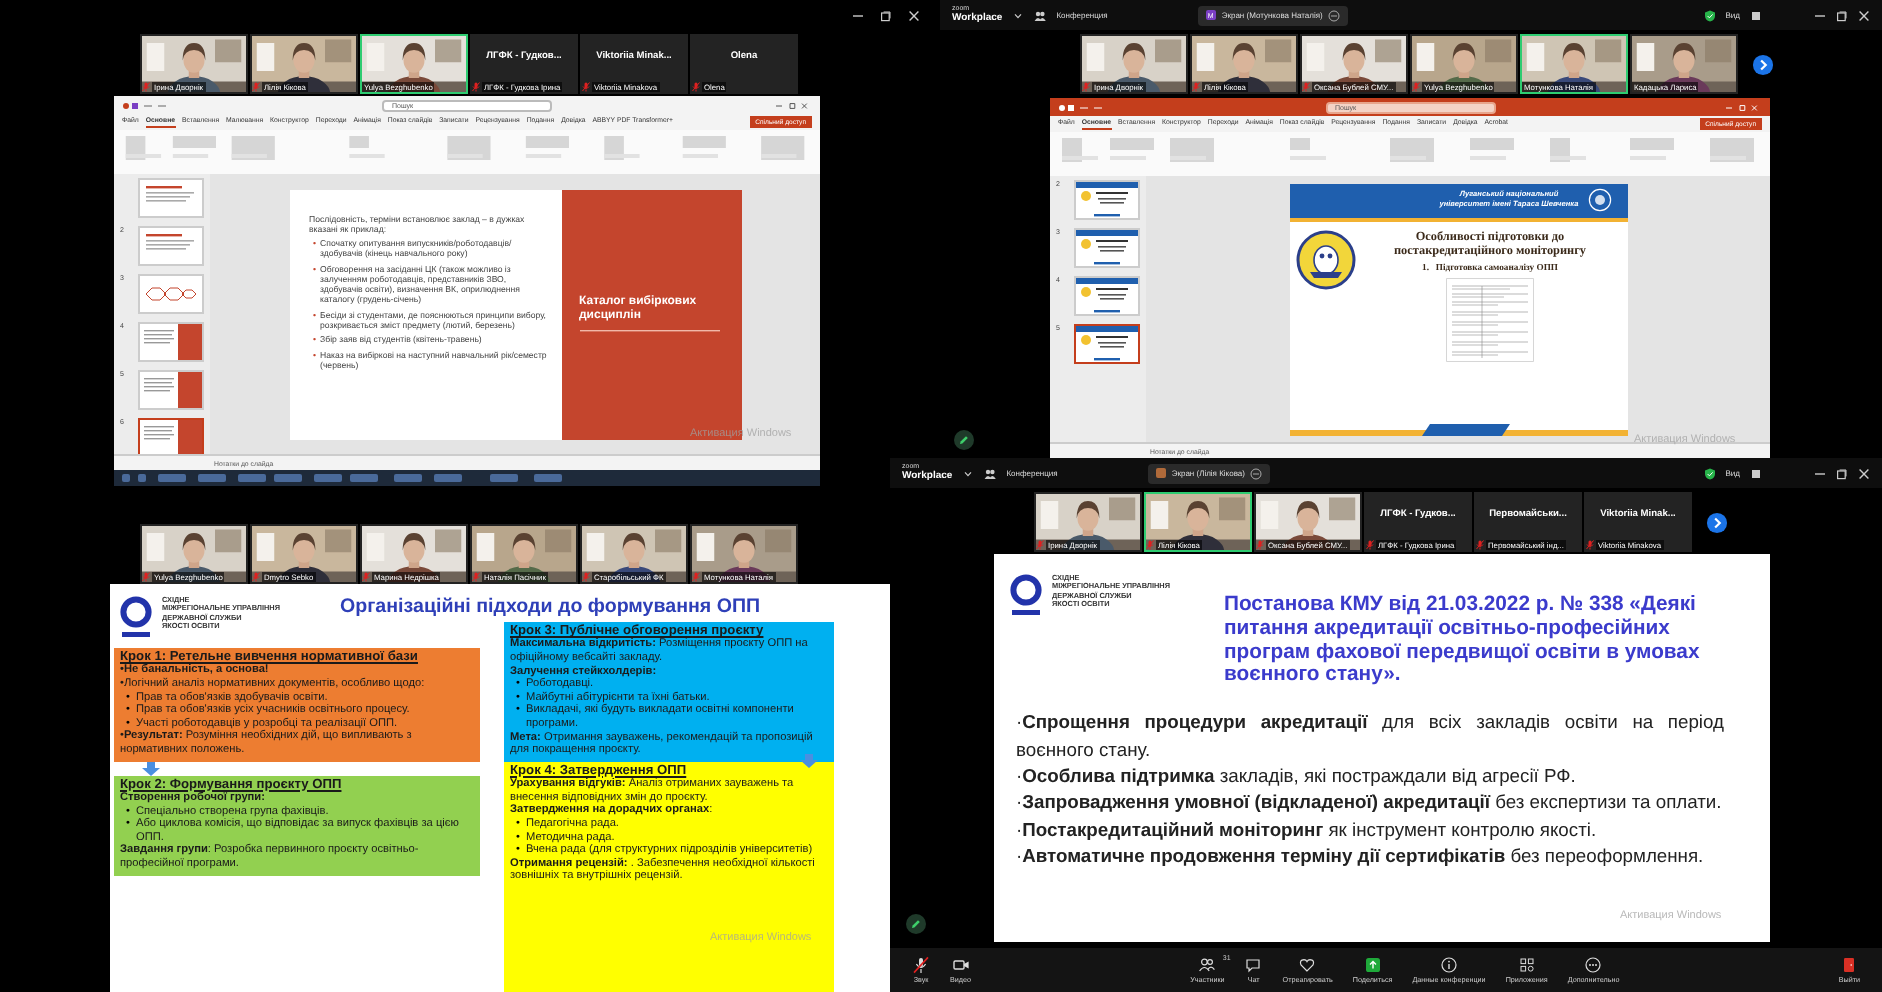  Describe the element at coordinates (1463, 641) in the screenshot. I see `slide-title: Постанова КМУ від 21.03.2022 р. № 338 «Деякі питання акредитації освітньо-професійних програм фахової передвищої освіти в умовах воєнного стану».` at that location.